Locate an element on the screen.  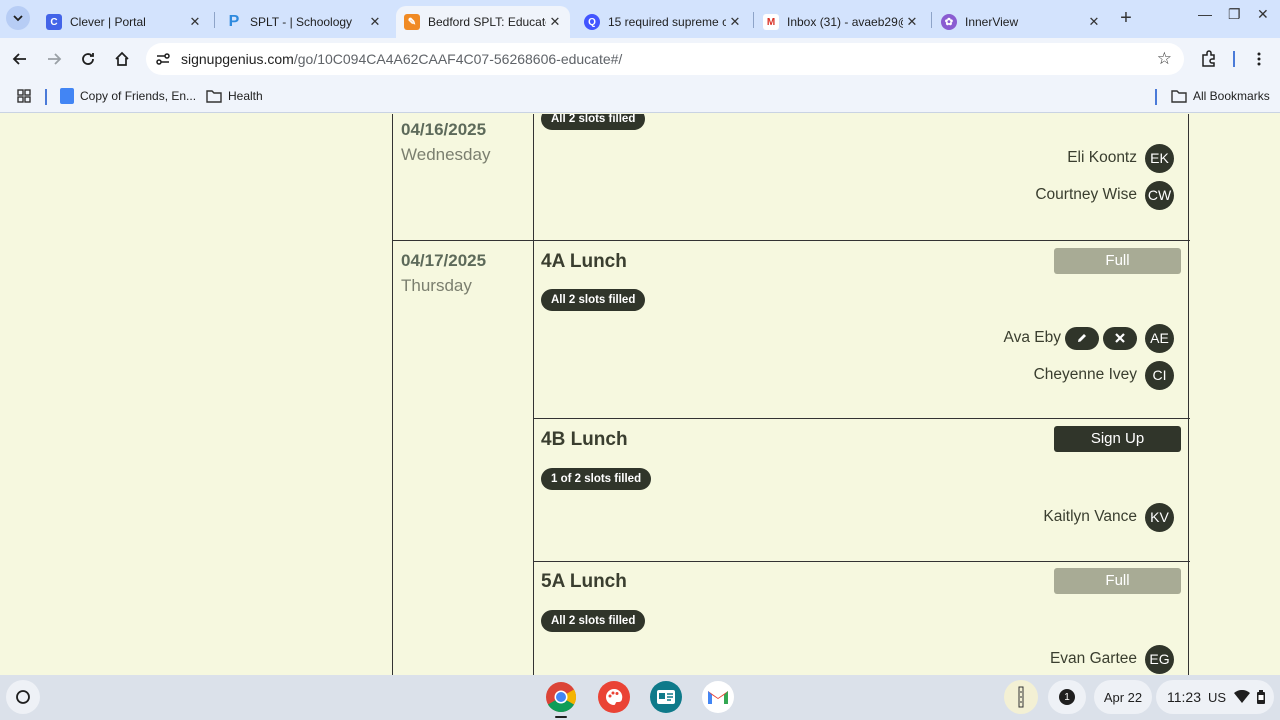
tab-schoology: P SPLT - | Schoology ✕ is located at coordinates (304, 22).